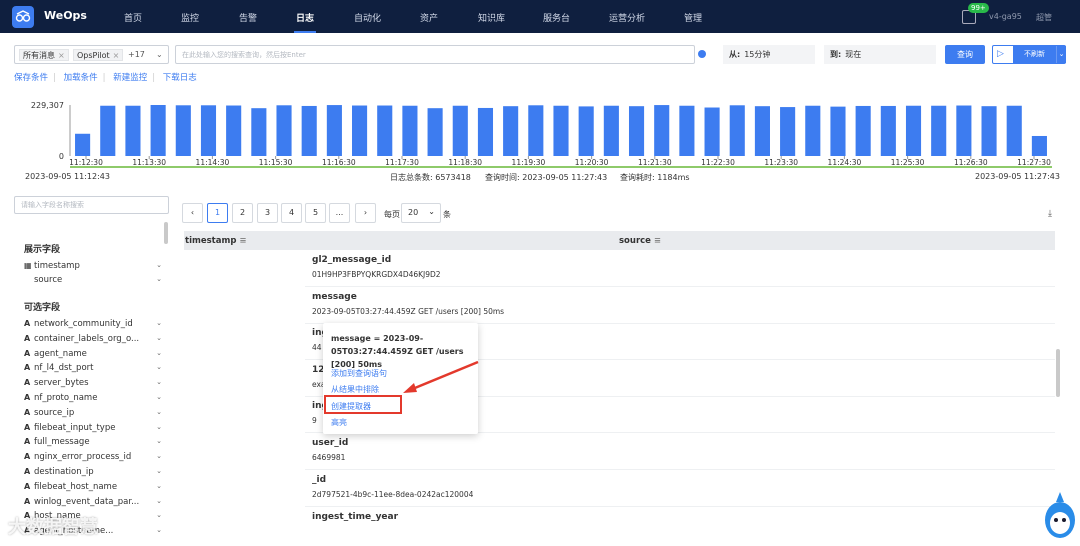 Image resolution: width=1080 pixels, height=546 pixels. Describe the element at coordinates (93, 266) in the screenshot. I see `display-field-item: ▦ timestamp ⌄` at that location.